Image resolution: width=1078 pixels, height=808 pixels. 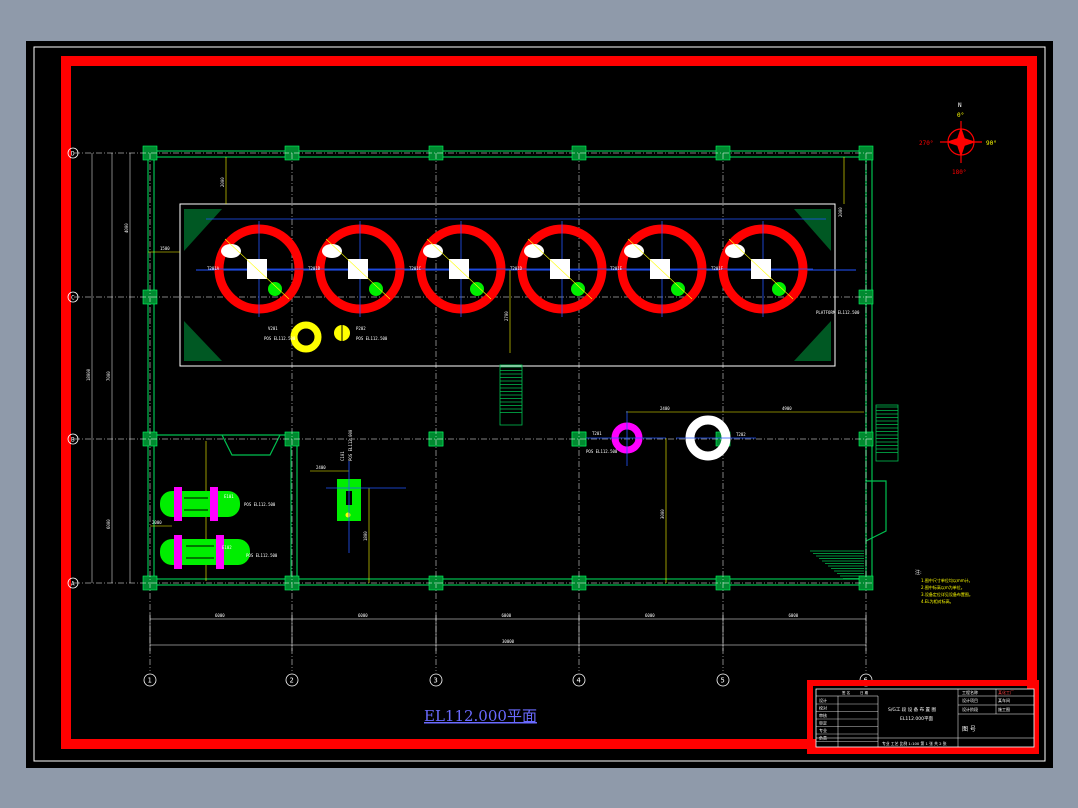 I want to click on tb-role: 负责, so click(x=823, y=738).